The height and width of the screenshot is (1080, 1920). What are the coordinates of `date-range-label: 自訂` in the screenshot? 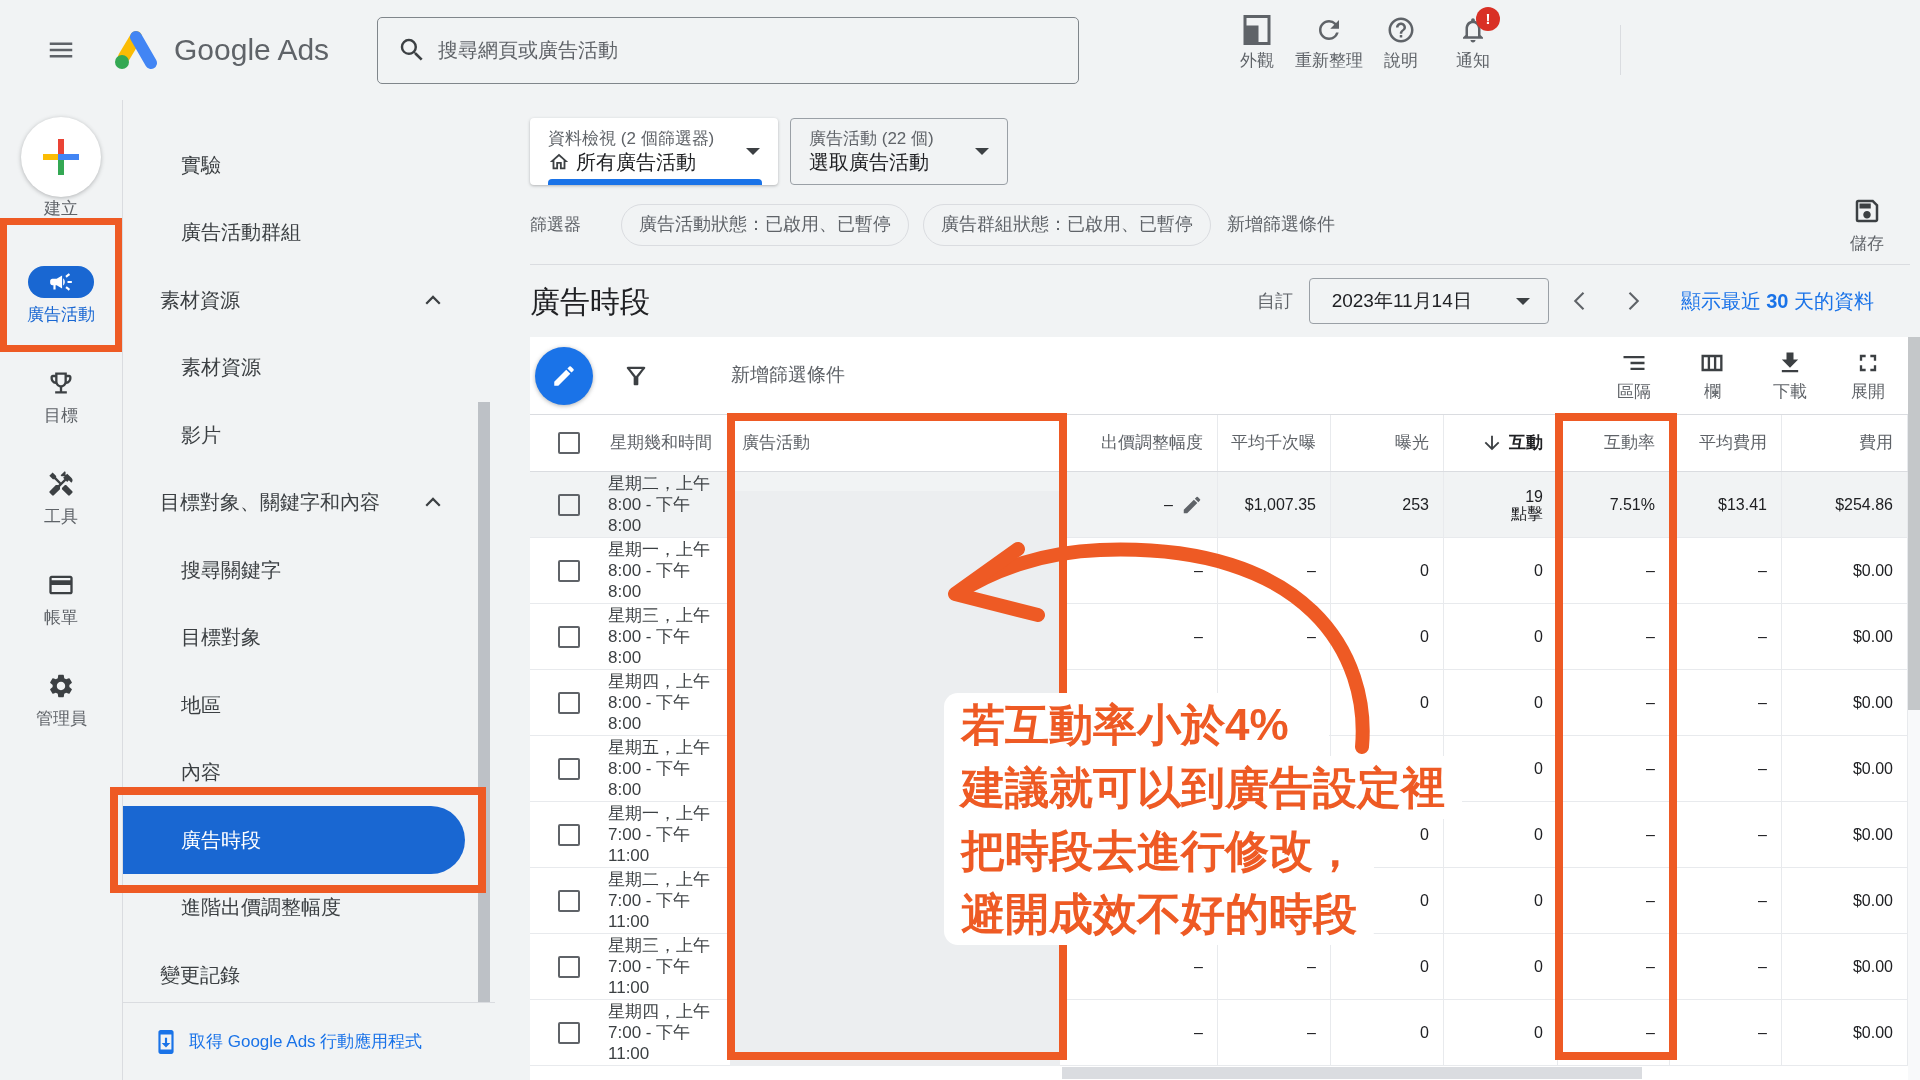 It's located at (1274, 301).